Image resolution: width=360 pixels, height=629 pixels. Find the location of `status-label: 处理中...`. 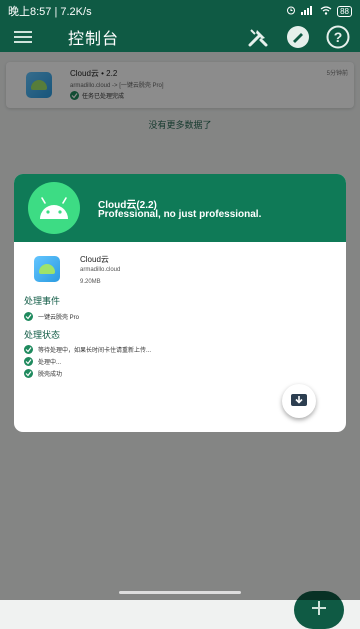

status-label: 处理中... is located at coordinates (50, 363).